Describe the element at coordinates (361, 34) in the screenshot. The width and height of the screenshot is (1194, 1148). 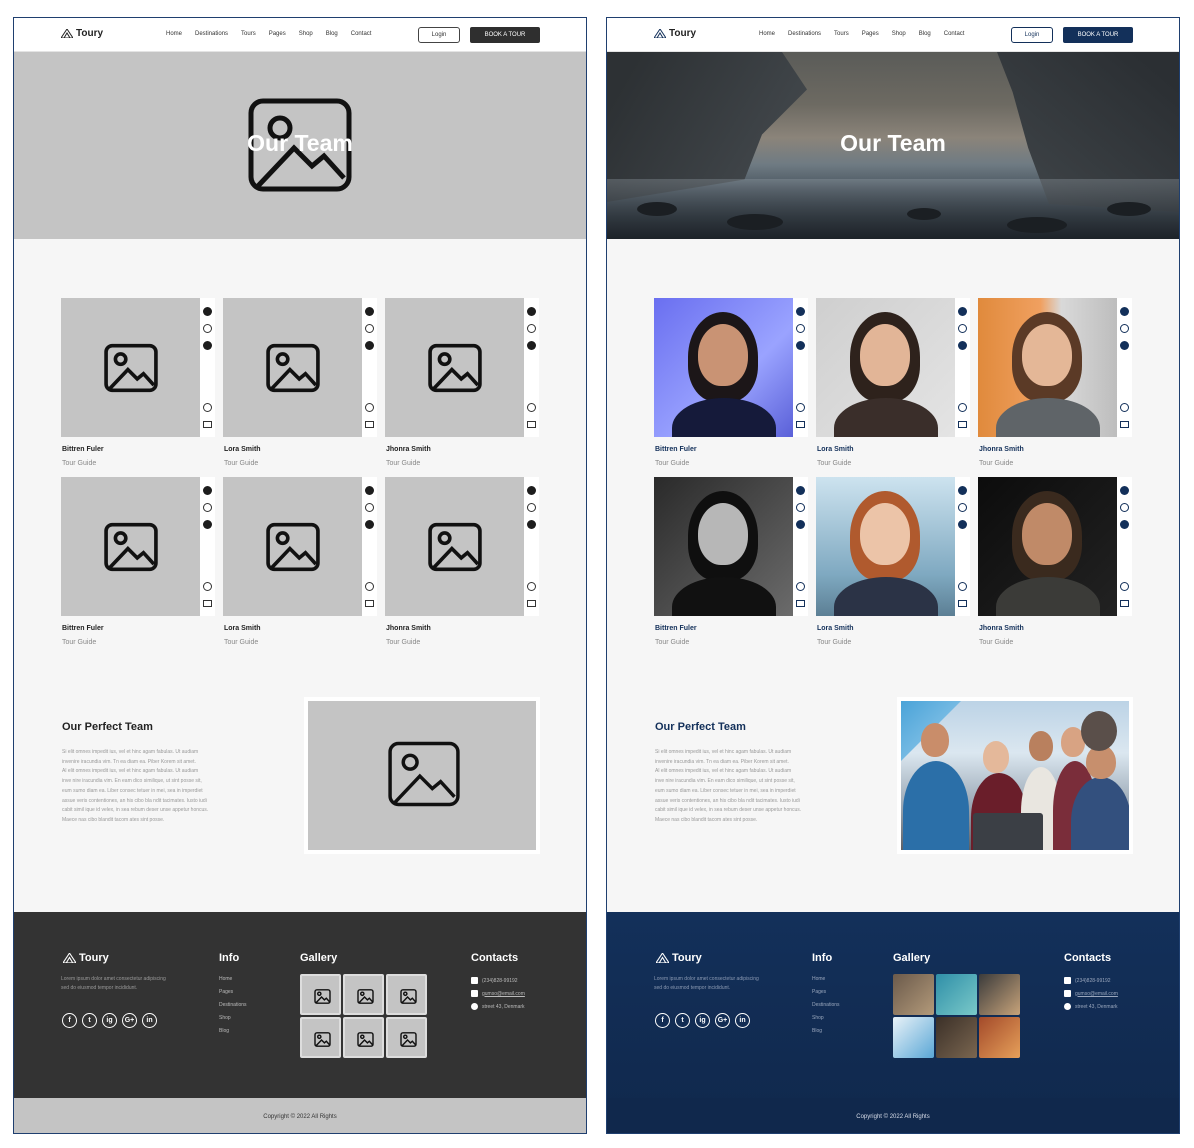
I see `nav-item-contact: Contact` at that location.